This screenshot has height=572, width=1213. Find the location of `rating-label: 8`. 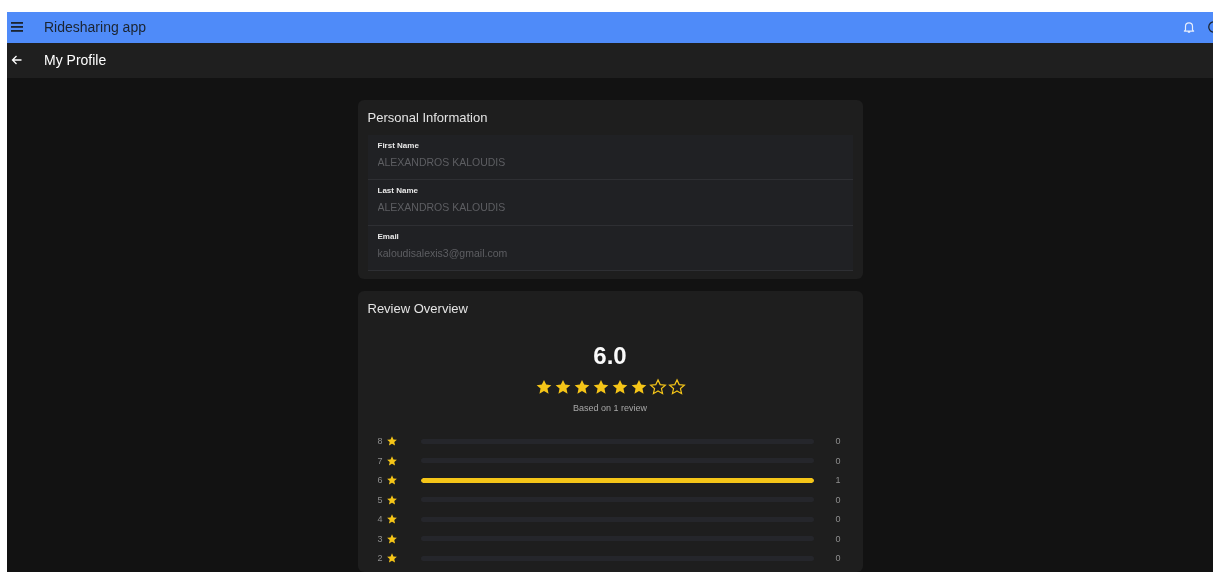

rating-label: 8 is located at coordinates (380, 441).